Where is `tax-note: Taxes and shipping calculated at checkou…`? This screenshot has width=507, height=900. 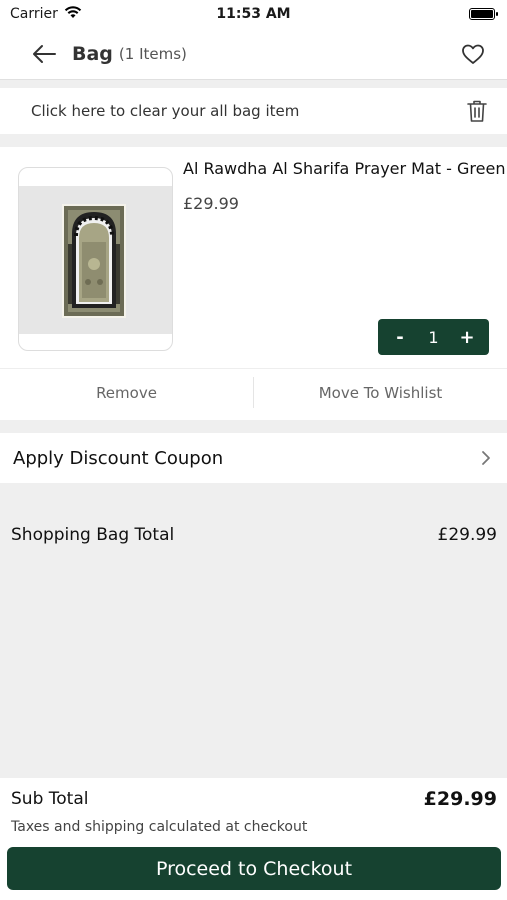
tax-note: Taxes and shipping calculated at checkou… is located at coordinates (159, 827).